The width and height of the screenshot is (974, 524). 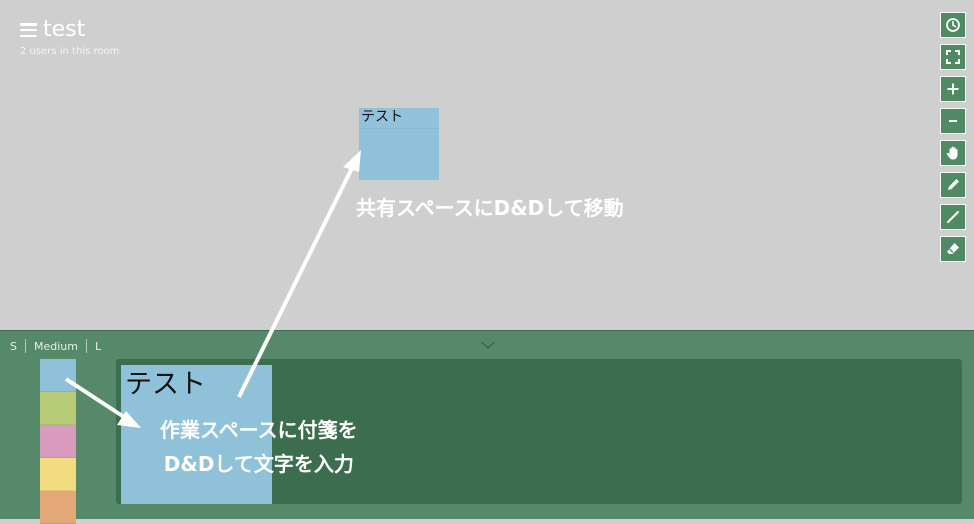 What do you see at coordinates (70, 51) in the screenshot?
I see `room-user-count: 2 users in this room` at bounding box center [70, 51].